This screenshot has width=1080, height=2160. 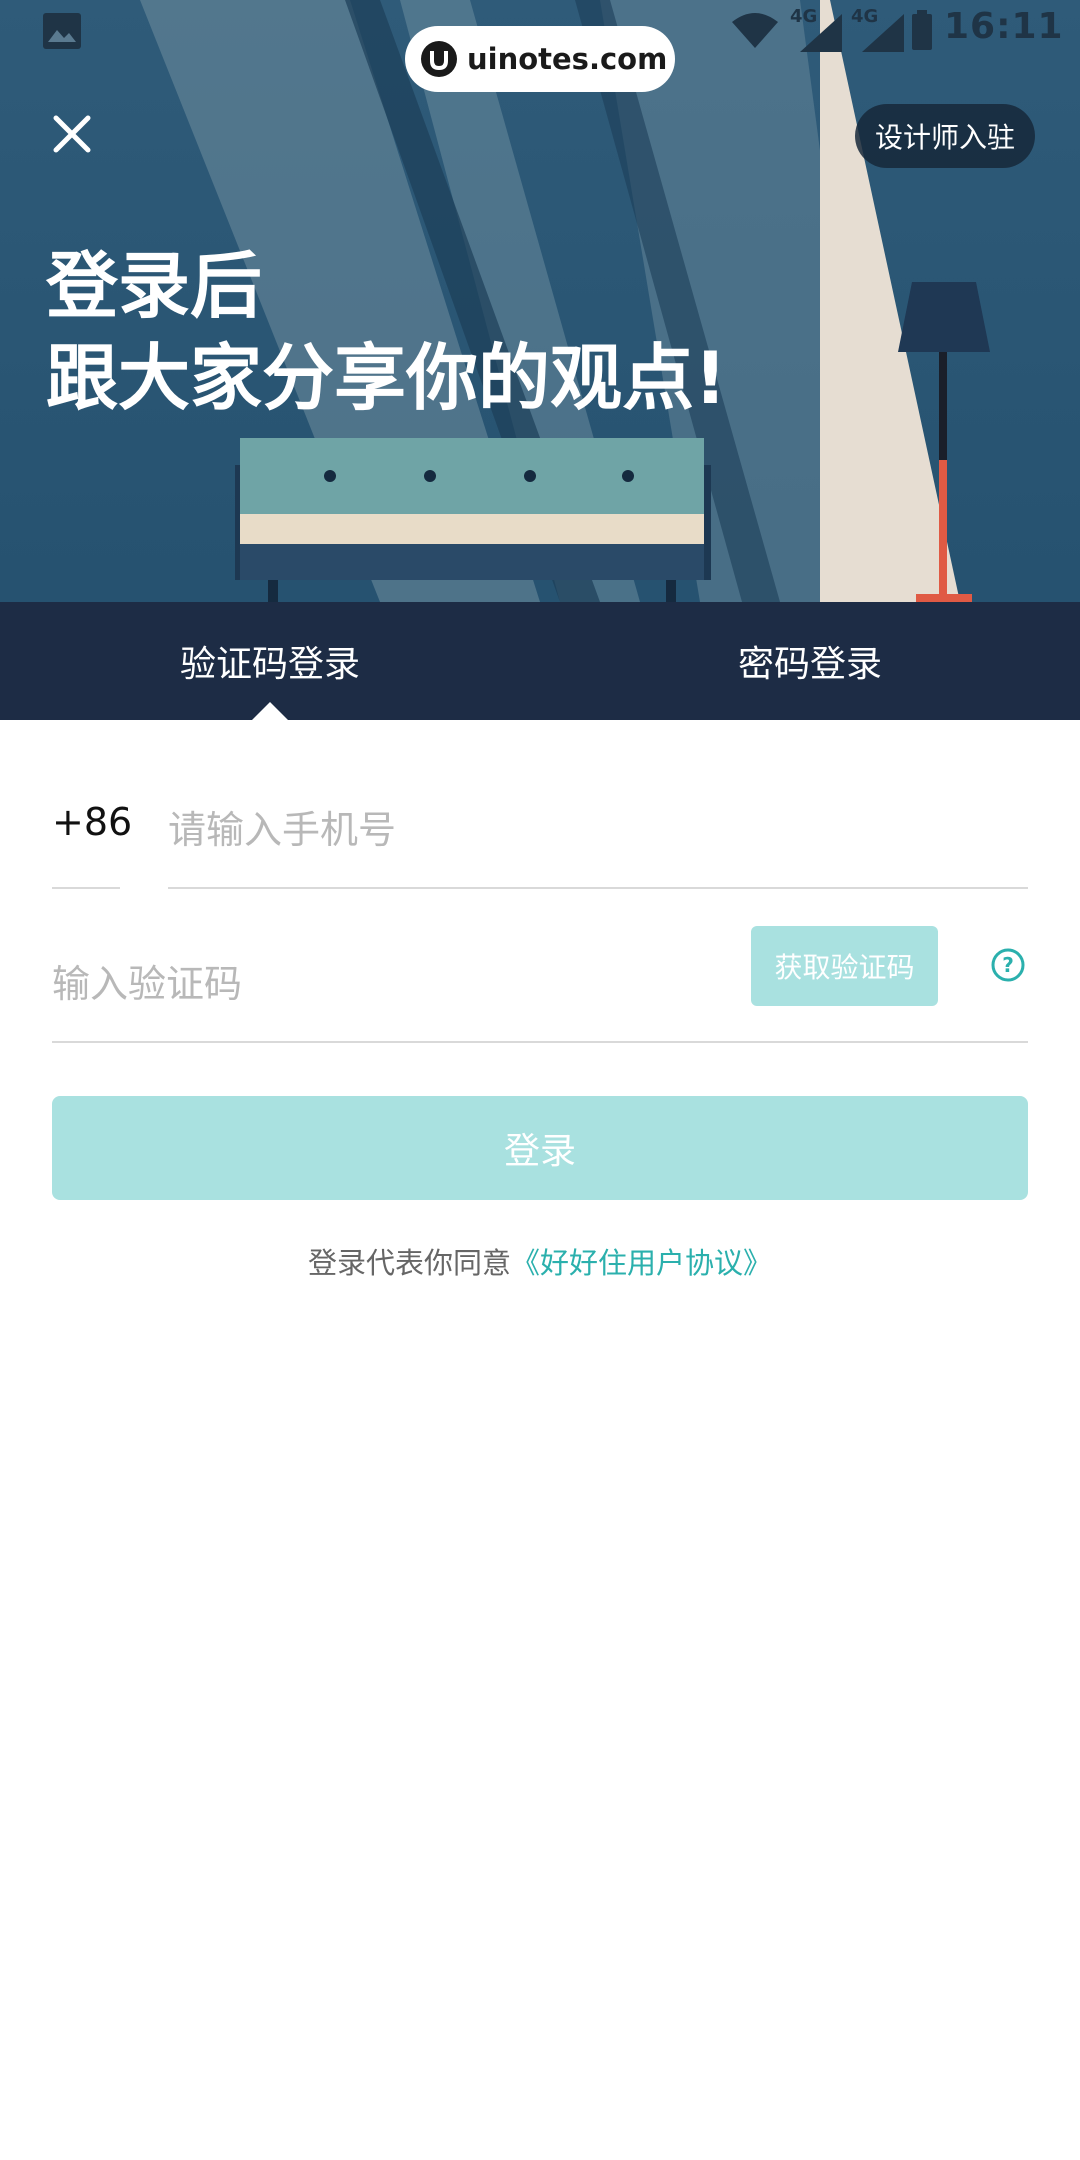 What do you see at coordinates (386, 378) in the screenshot?
I see `hero-title-line-2: 跟大家分享你的观点!` at bounding box center [386, 378].